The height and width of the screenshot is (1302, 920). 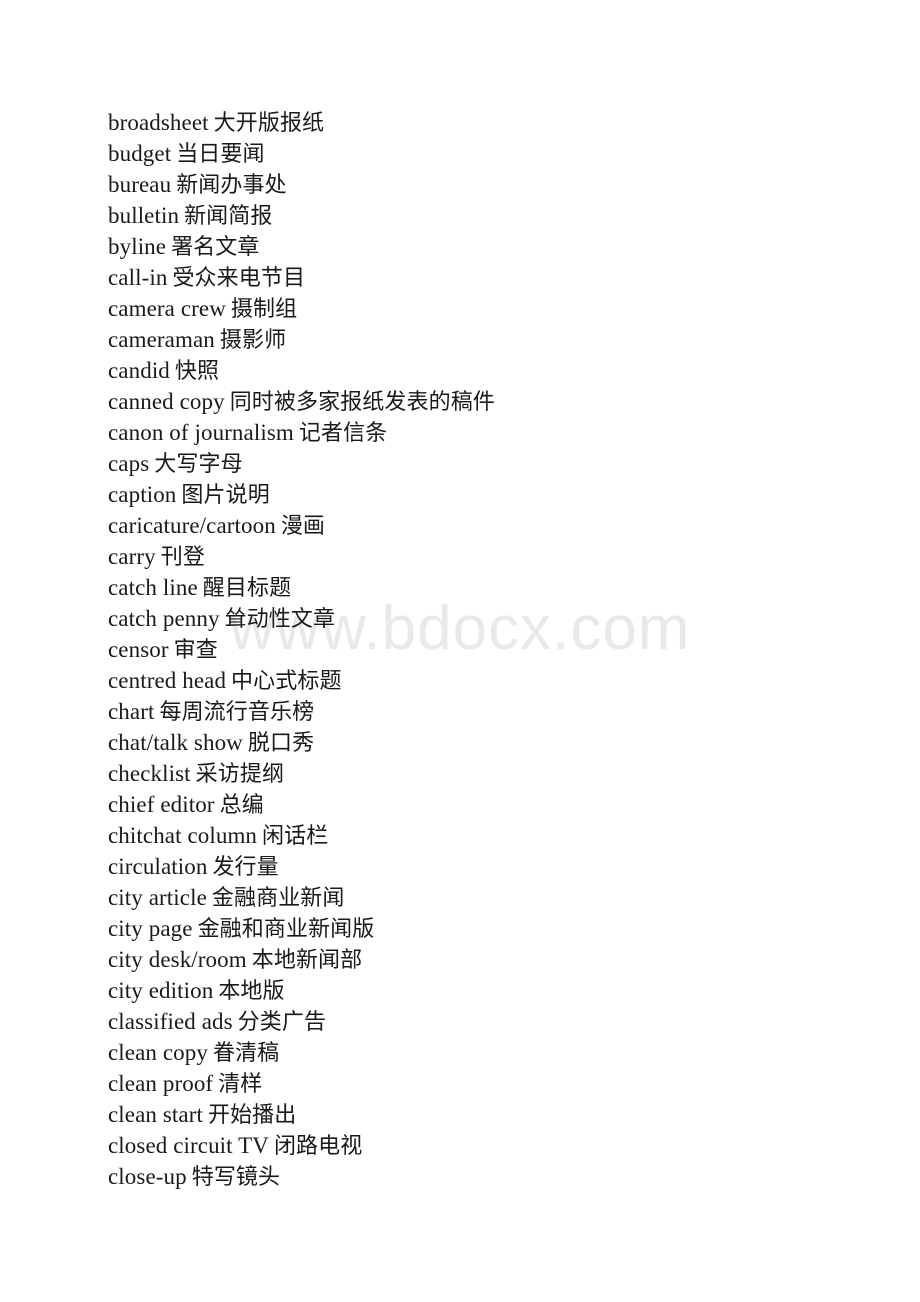 What do you see at coordinates (129, 463) in the screenshot?
I see `glossary-term: caps` at bounding box center [129, 463].